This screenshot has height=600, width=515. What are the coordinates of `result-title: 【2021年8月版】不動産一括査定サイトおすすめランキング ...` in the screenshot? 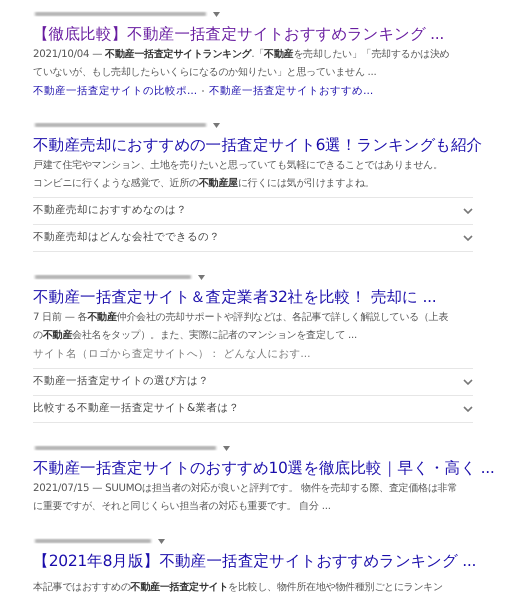 It's located at (254, 561).